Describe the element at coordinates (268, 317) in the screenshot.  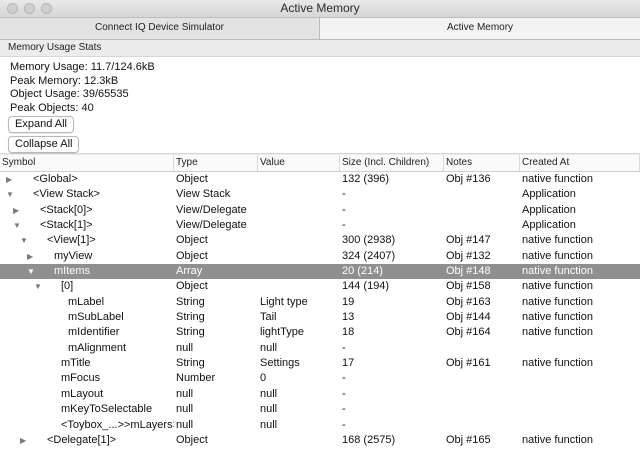
I see `value-cell: Tail` at that location.